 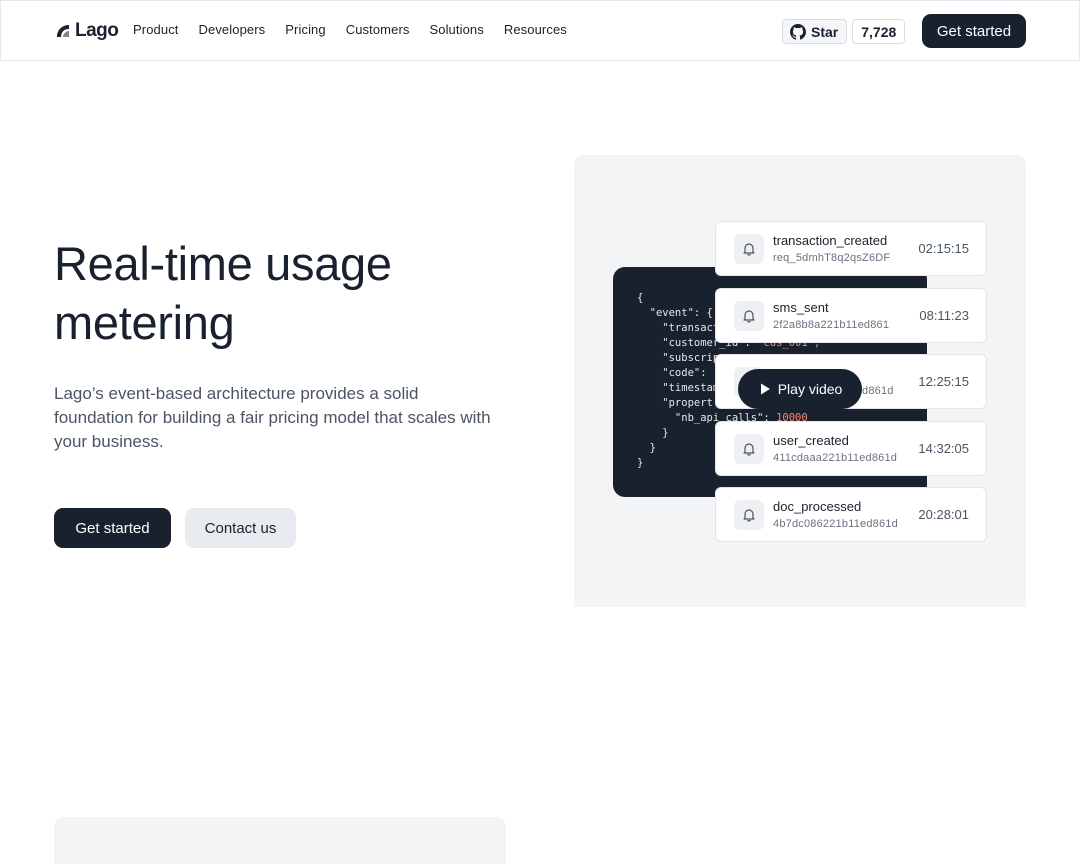 I want to click on event-card: sms_sent 2f2a8b8a221b11ed861 08:11:23, so click(x=851, y=315).